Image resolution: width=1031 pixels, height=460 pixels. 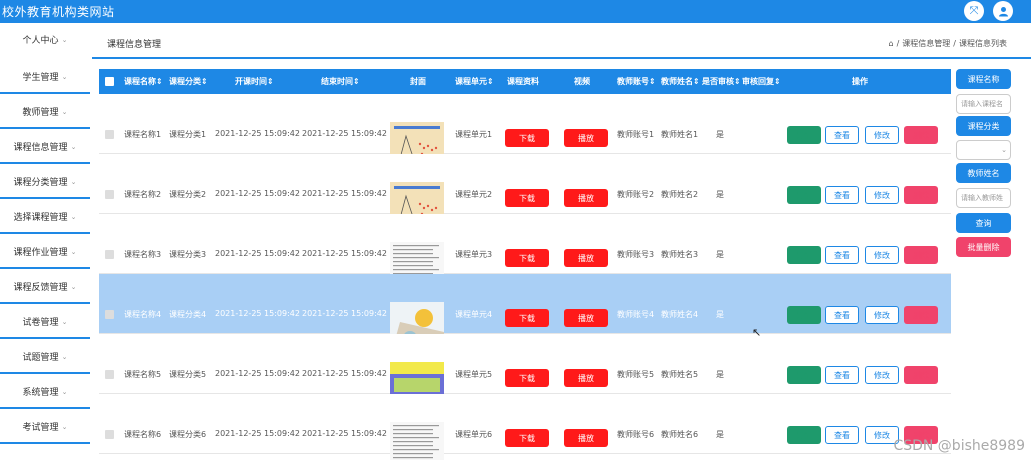 I want to click on home-icon: ⌂, so click(x=891, y=43).